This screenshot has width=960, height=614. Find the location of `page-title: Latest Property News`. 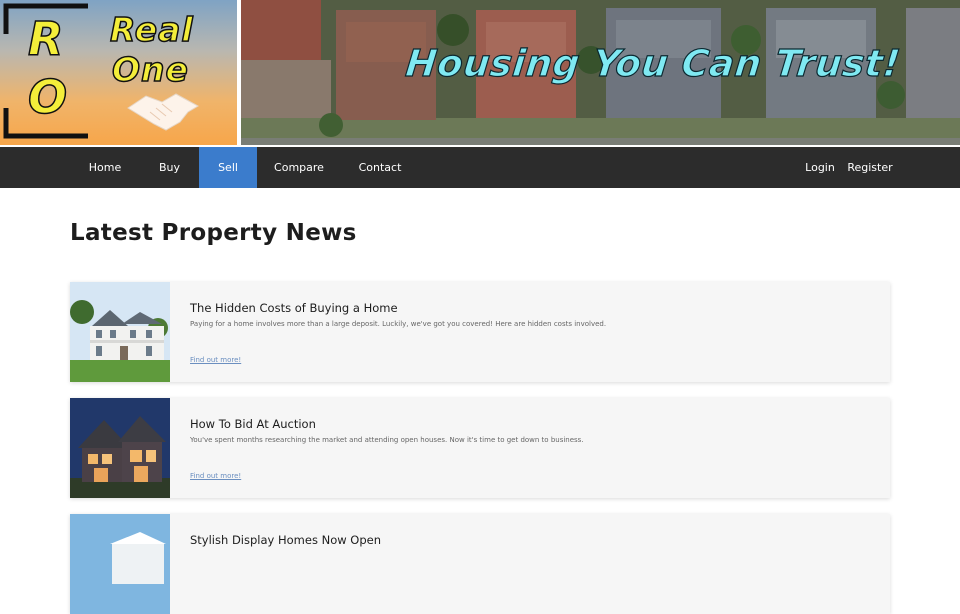

page-title: Latest Property News is located at coordinates (213, 233).